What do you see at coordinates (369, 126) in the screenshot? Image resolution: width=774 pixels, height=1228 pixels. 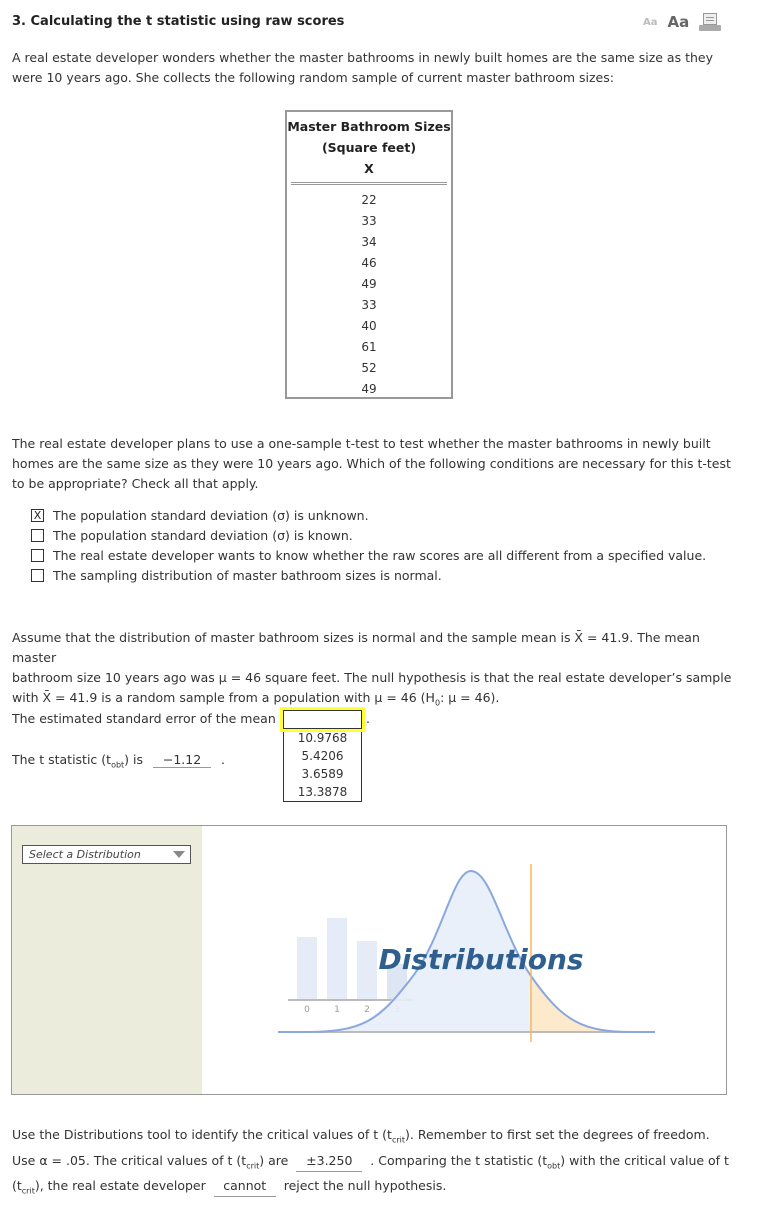 I see `table-header-line1: Master Bathroom Sizes` at bounding box center [369, 126].